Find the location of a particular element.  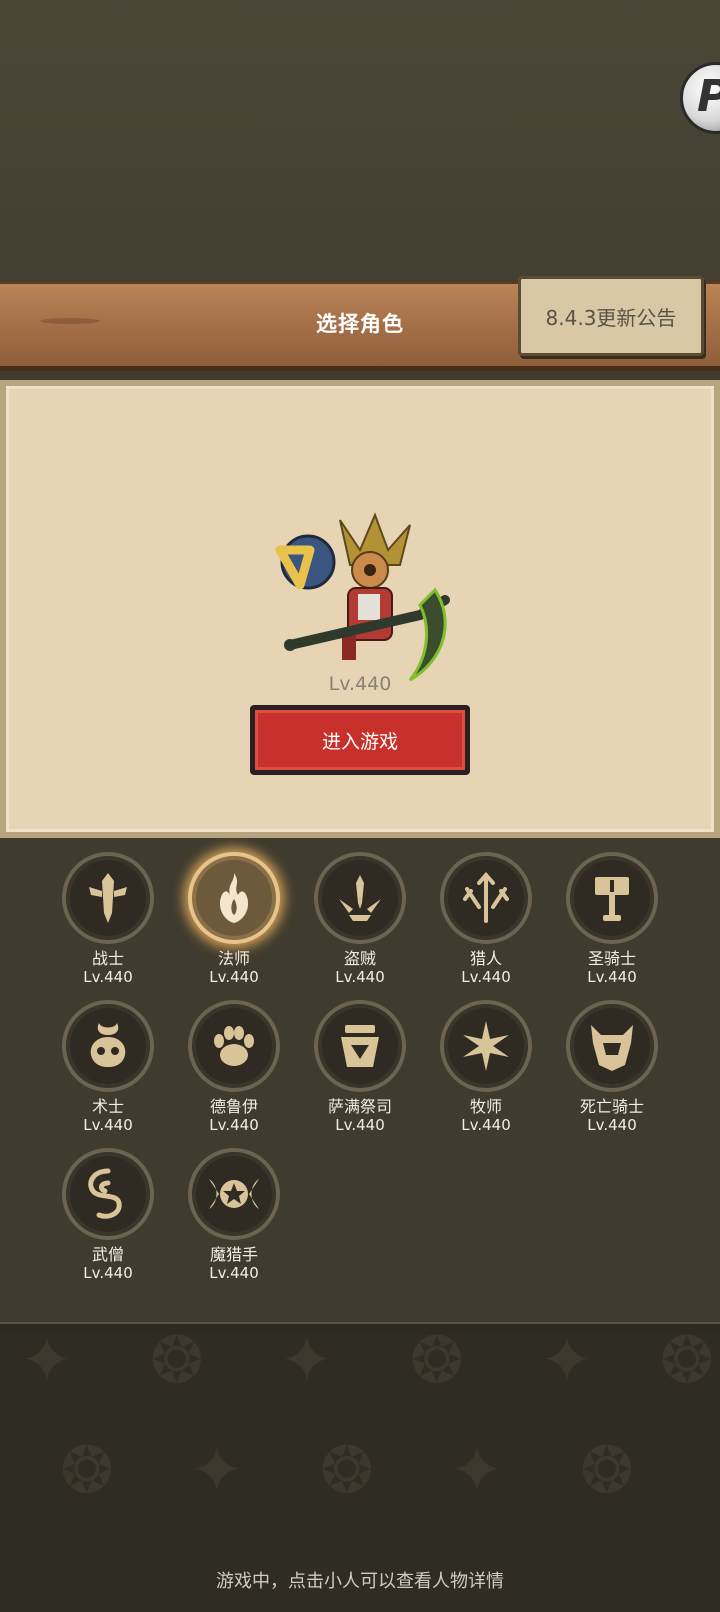

section-divider is located at coordinates (360, 1328).